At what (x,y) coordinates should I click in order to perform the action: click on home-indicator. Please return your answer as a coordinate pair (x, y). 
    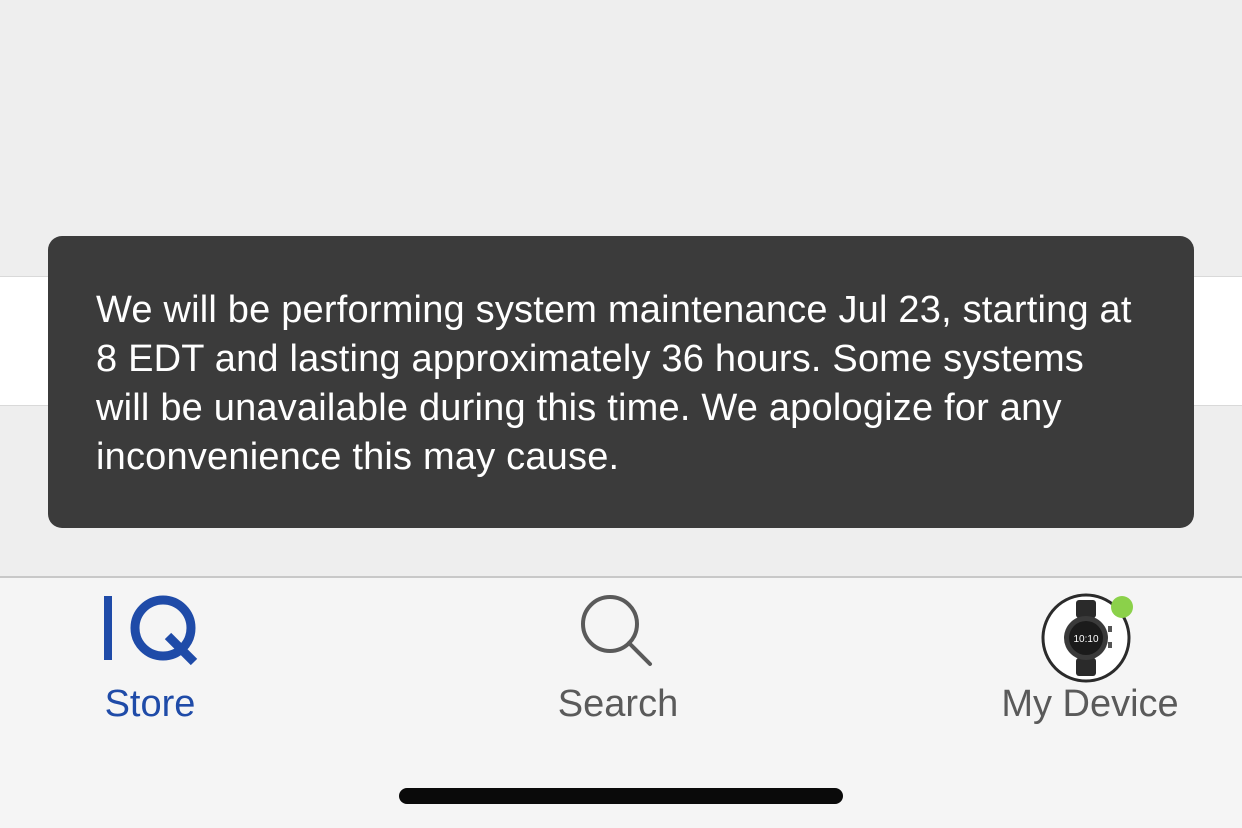
    Looking at the image, I should click on (621, 796).